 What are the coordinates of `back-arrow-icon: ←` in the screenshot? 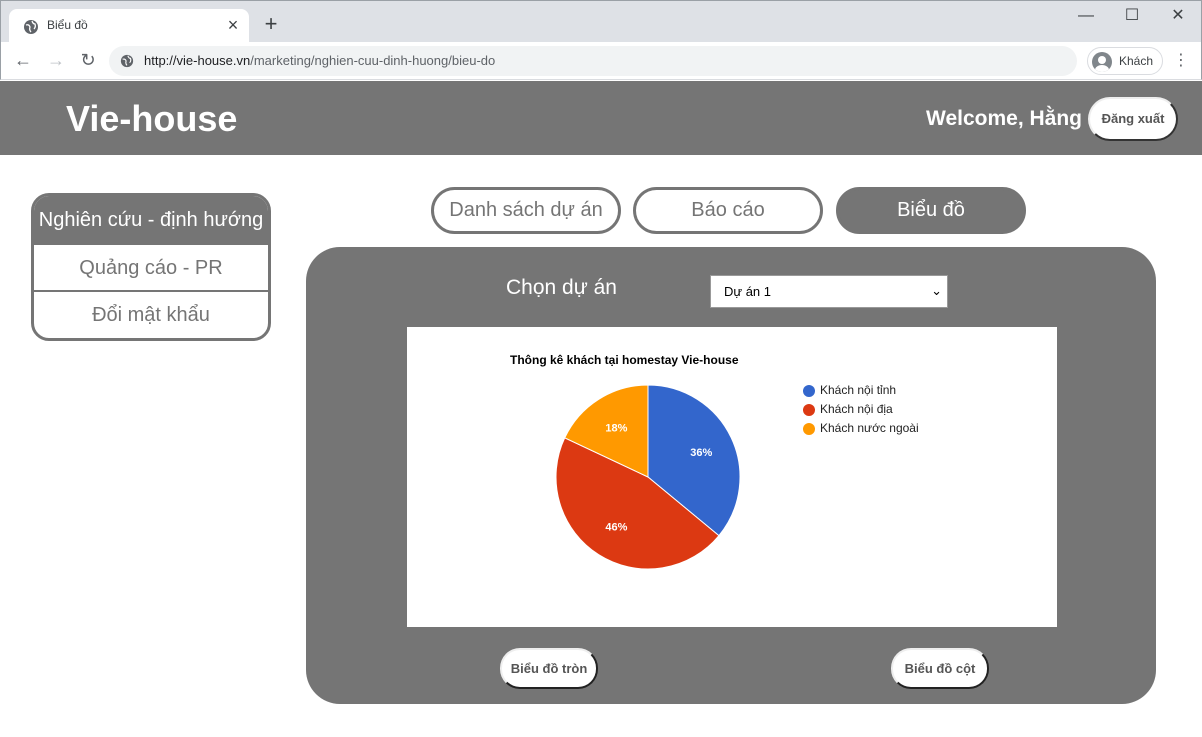 It's located at (23, 61).